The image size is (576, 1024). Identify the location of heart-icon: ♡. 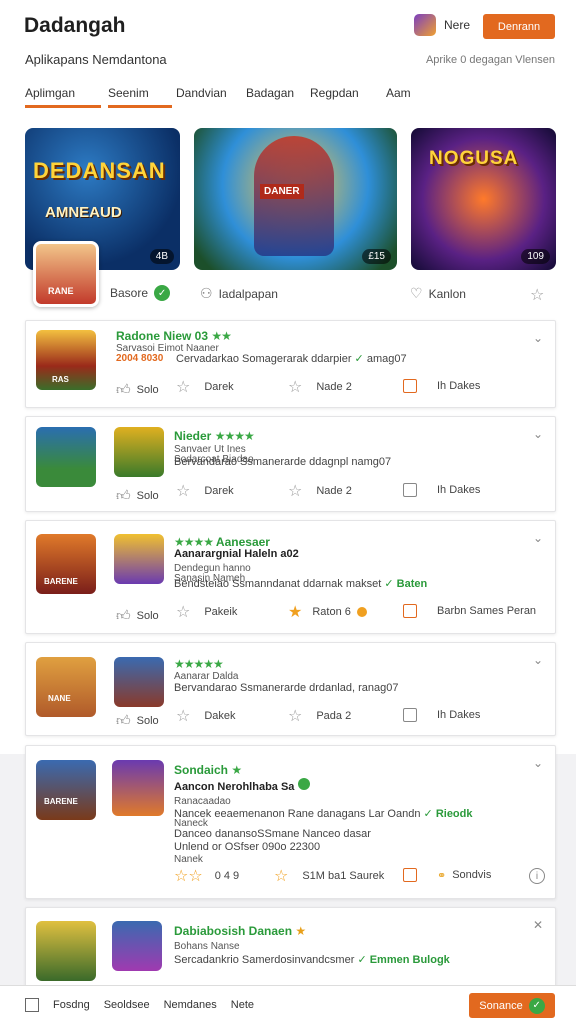
(416, 293).